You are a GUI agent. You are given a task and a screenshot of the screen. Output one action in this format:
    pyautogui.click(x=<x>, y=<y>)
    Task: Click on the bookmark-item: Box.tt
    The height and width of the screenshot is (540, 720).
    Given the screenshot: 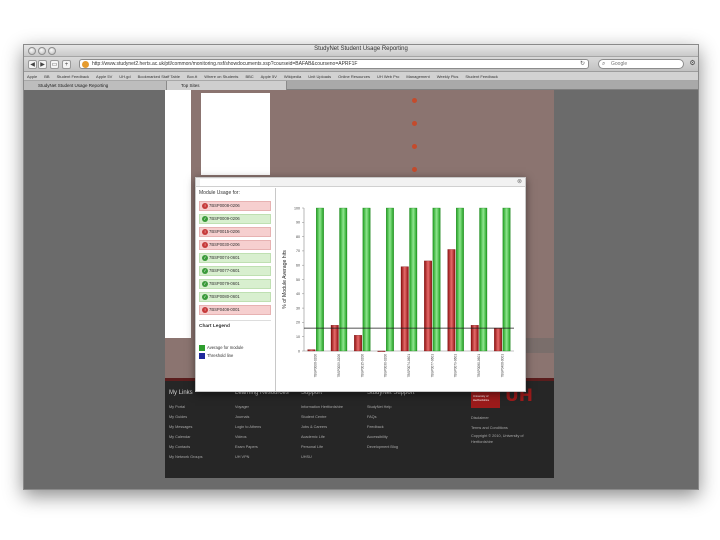 What is the action you would take?
    pyautogui.click(x=192, y=76)
    